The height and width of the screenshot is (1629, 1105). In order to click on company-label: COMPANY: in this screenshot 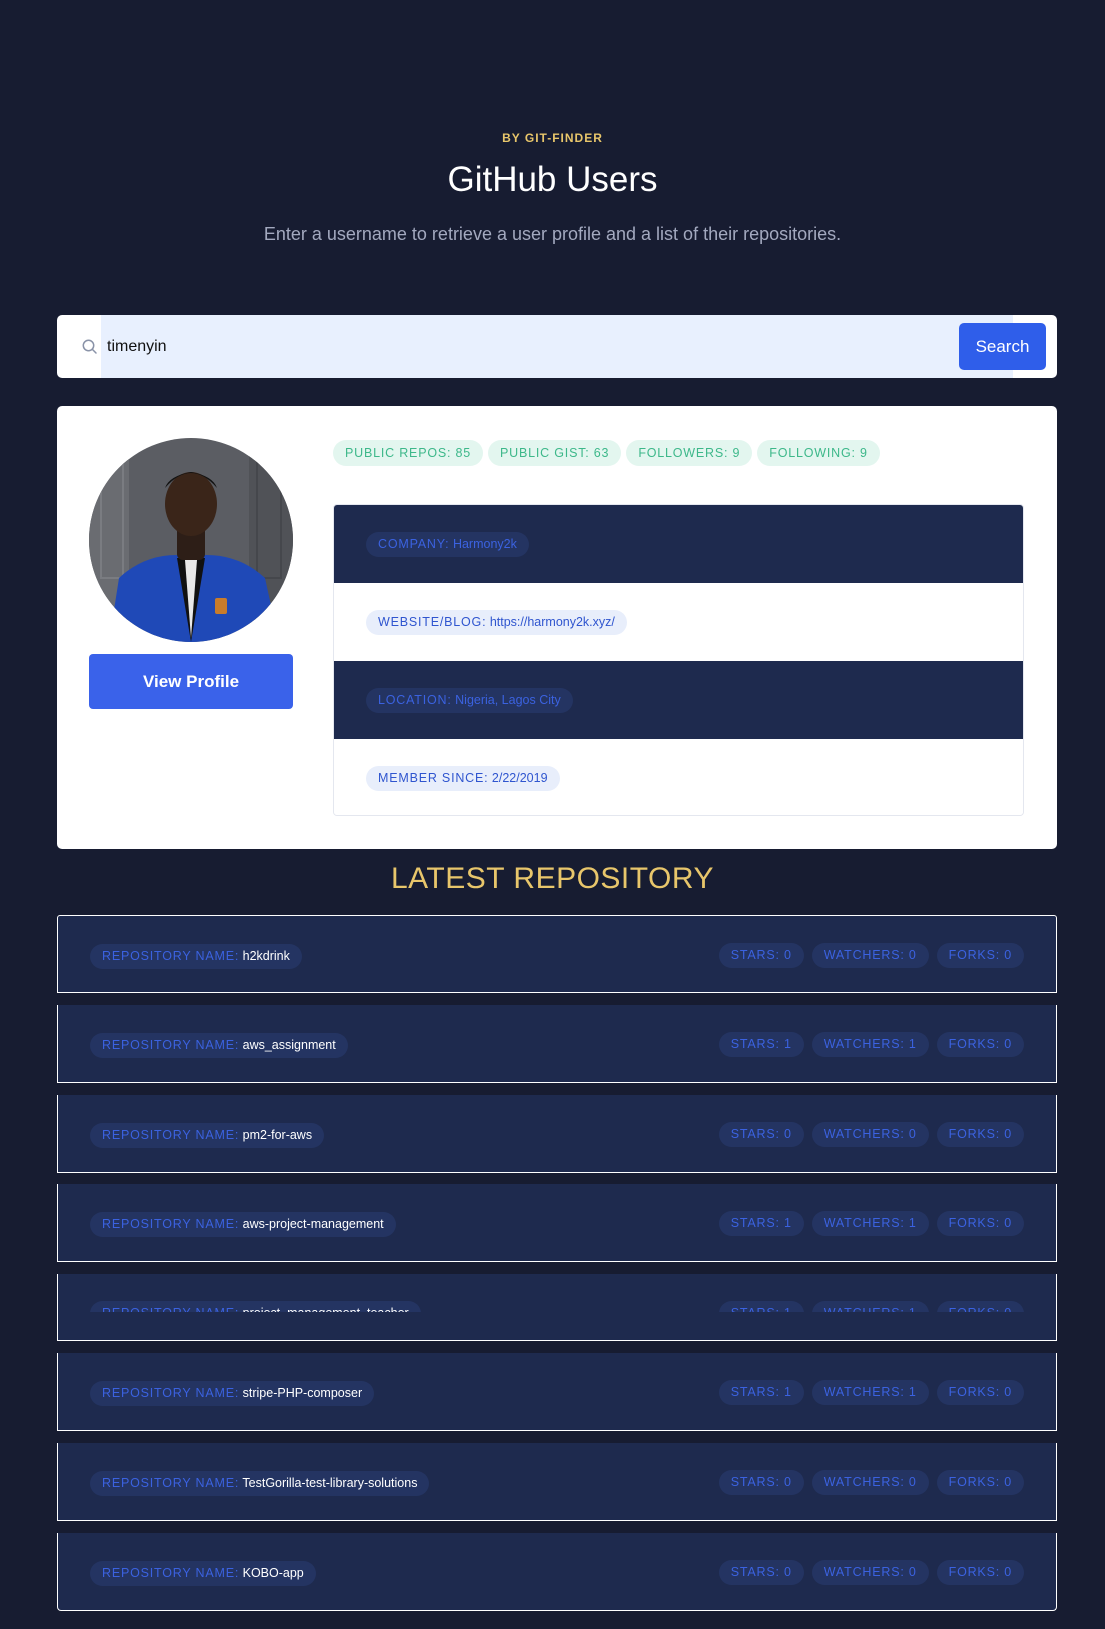, I will do `click(414, 544)`.